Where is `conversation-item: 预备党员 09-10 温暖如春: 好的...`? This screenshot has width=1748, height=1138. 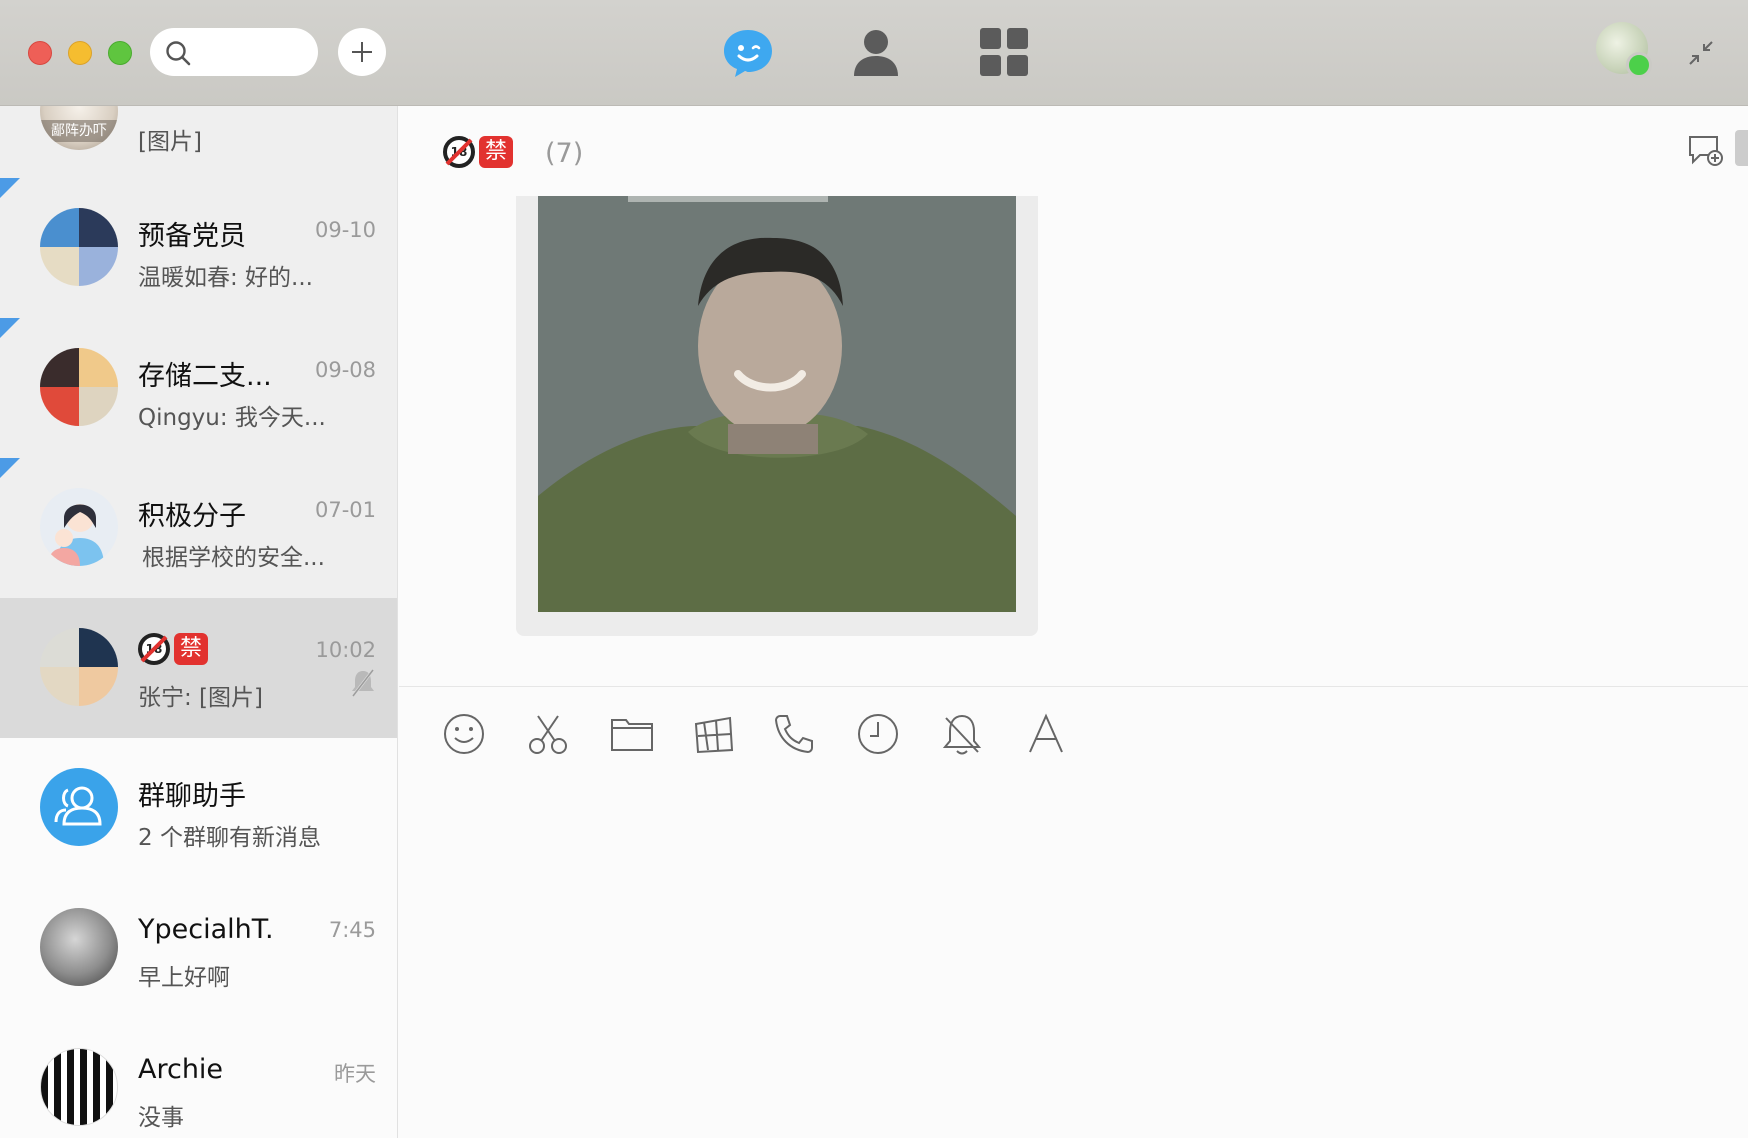 conversation-item: 预备党员 09-10 温暖如春: 好的... is located at coordinates (198, 248).